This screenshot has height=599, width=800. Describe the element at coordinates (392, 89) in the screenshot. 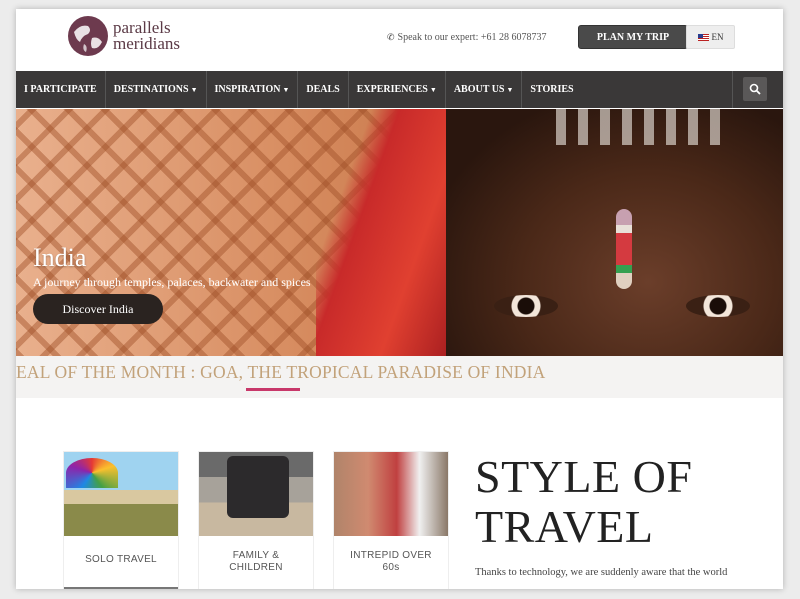

I see `nav-label: EXPERIENCES` at that location.